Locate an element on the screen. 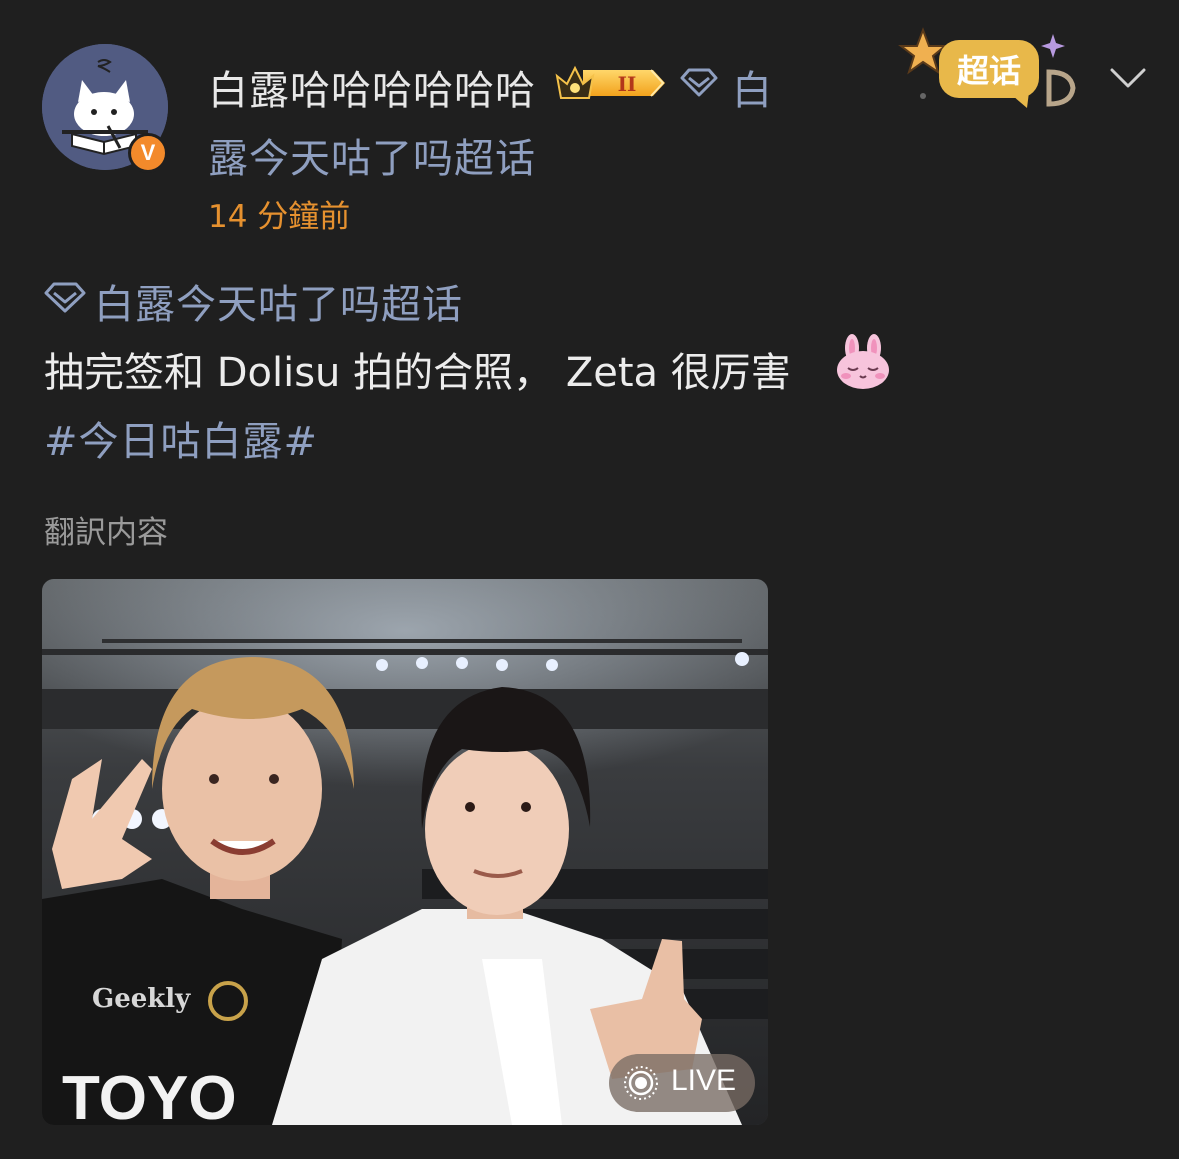 The width and height of the screenshot is (1179, 1159). jersey-sponsor-text: TOYO is located at coordinates (149, 1094).